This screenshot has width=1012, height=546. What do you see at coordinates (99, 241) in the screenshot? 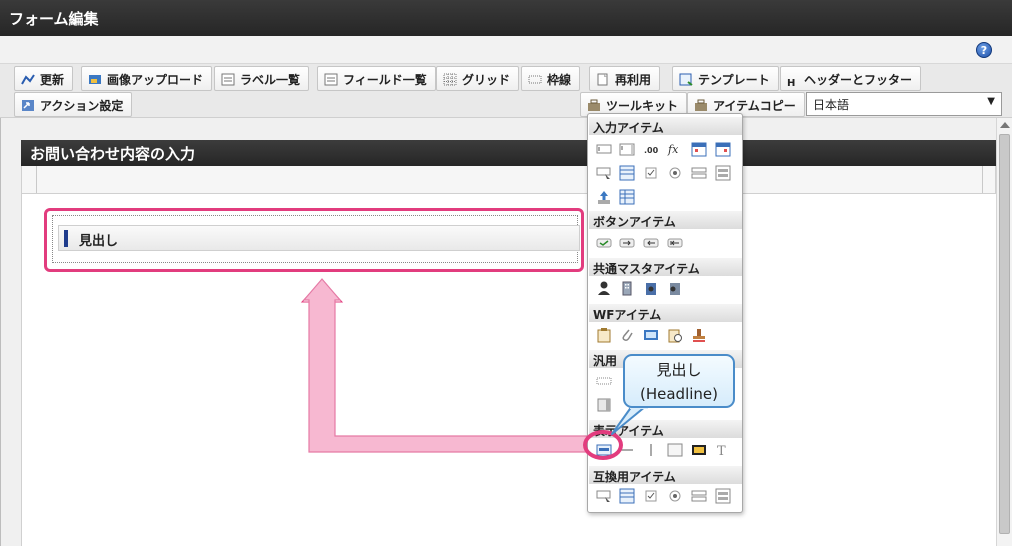
I see `headline-label: 見出し` at bounding box center [99, 241].